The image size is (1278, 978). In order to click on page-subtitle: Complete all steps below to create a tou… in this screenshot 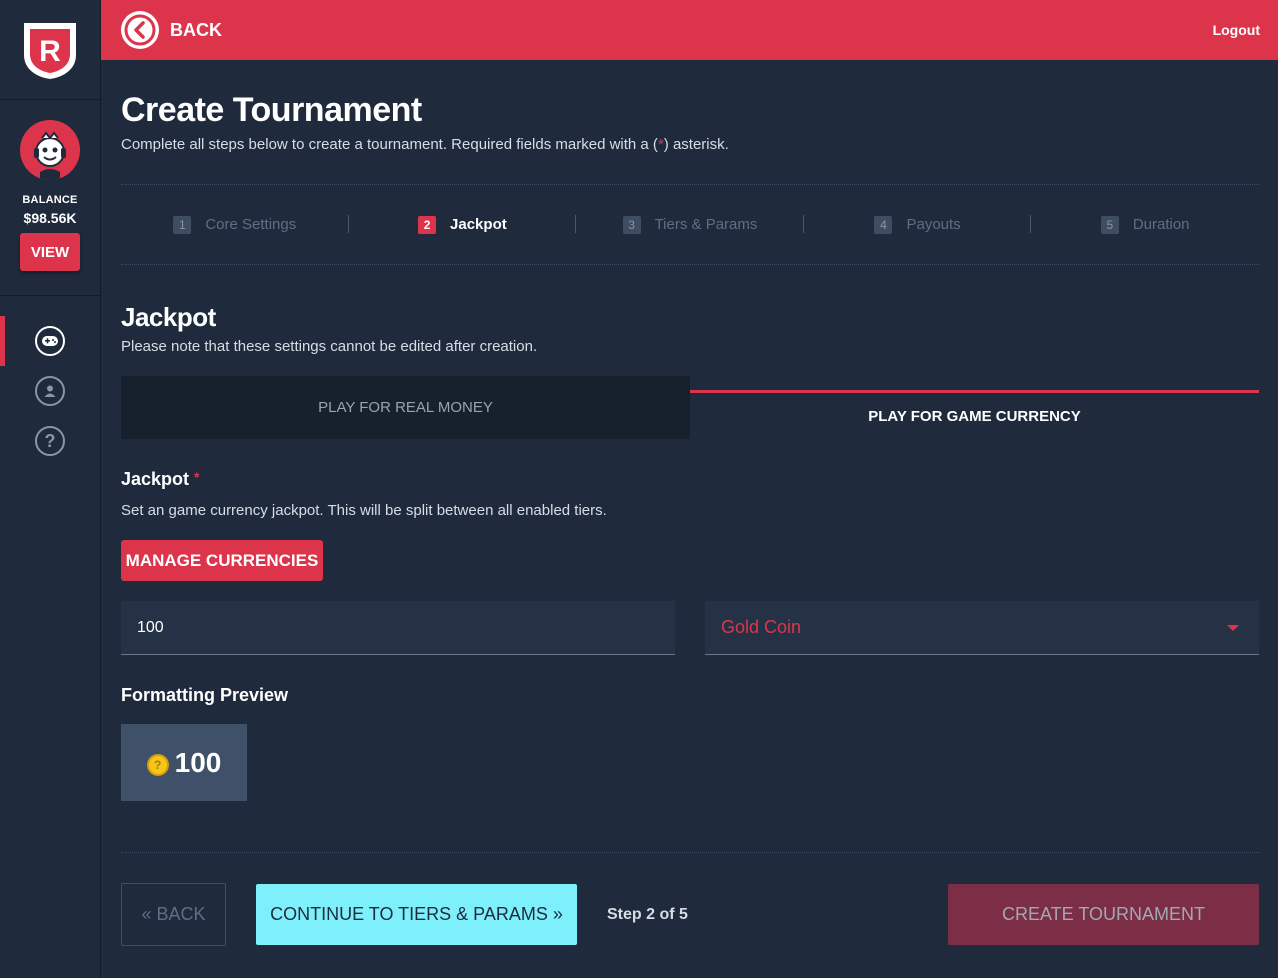, I will do `click(690, 144)`.